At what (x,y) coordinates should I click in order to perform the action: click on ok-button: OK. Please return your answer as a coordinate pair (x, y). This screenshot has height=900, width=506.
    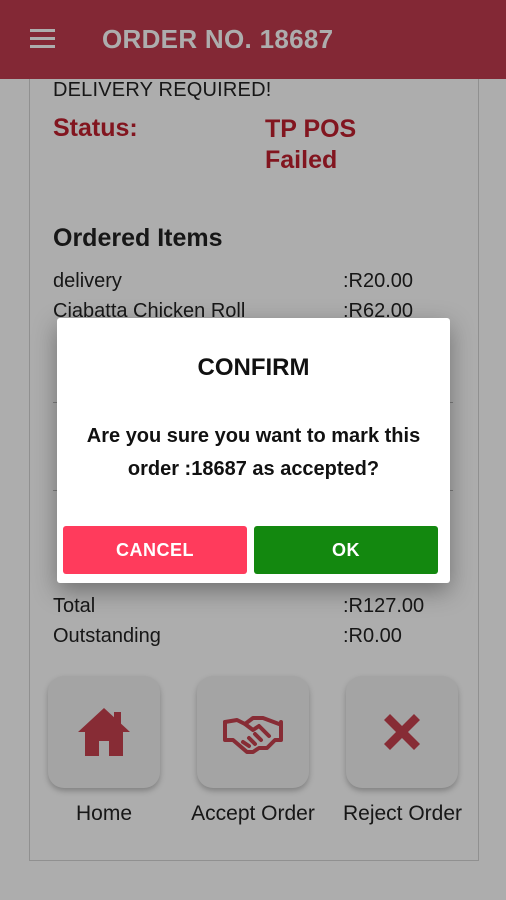
    Looking at the image, I should click on (346, 550).